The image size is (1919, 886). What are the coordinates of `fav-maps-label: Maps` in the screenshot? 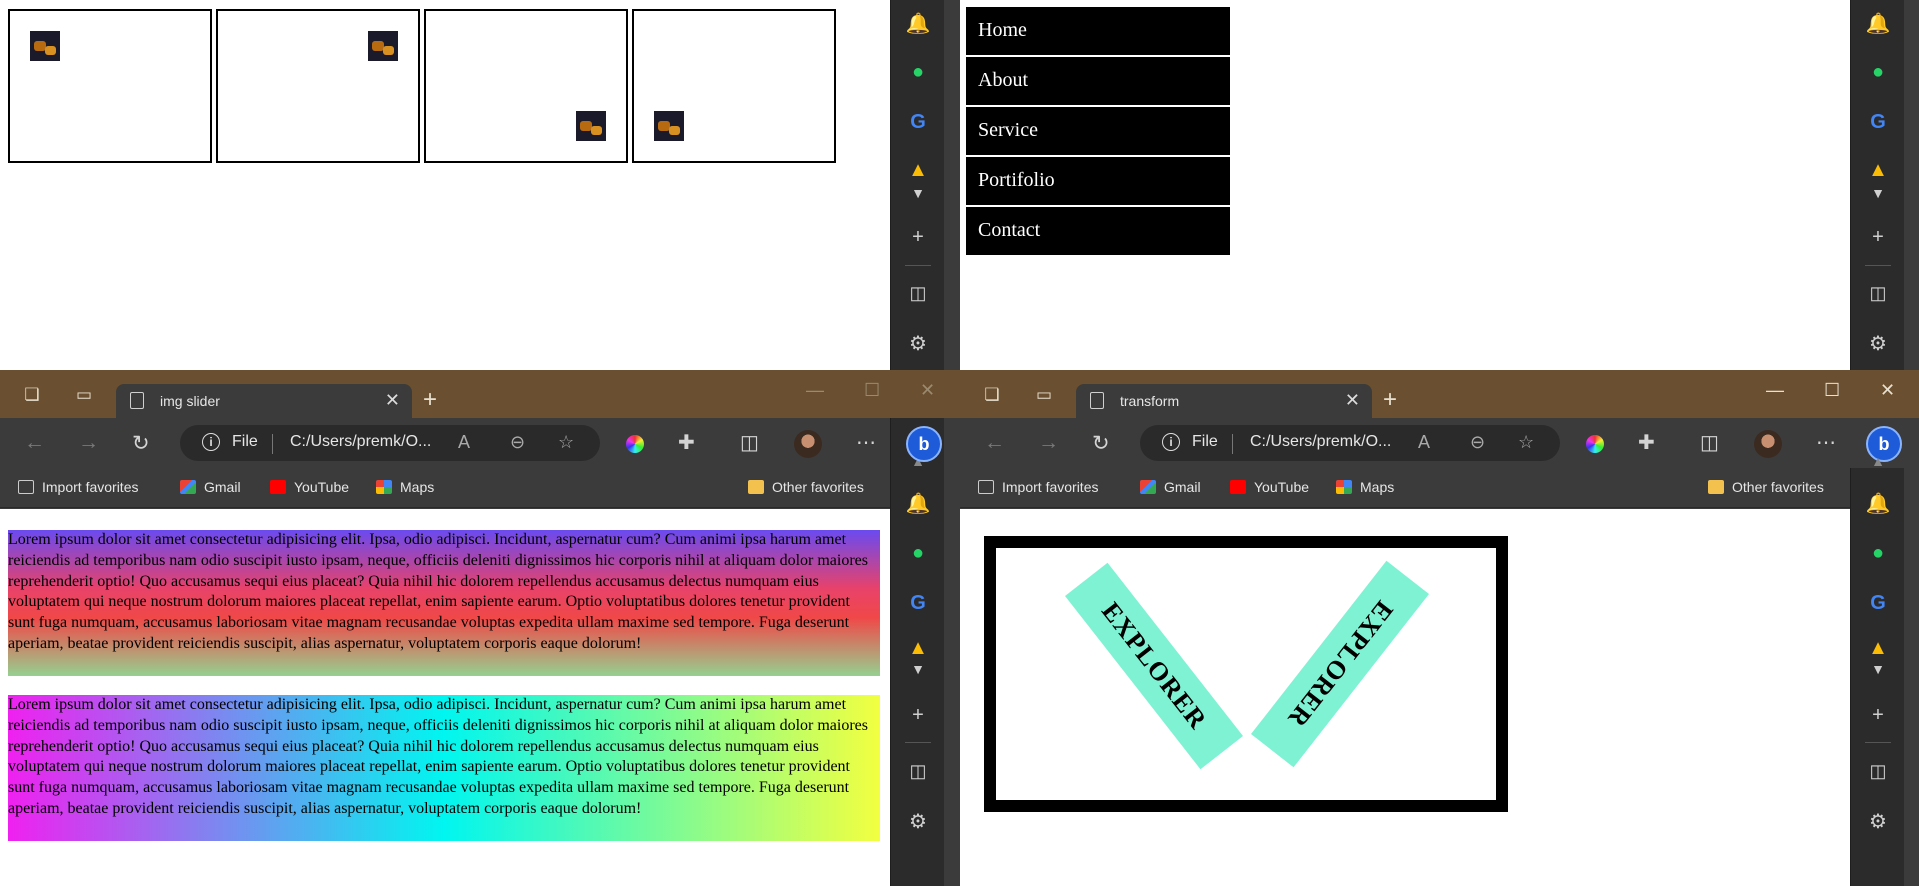 It's located at (417, 487).